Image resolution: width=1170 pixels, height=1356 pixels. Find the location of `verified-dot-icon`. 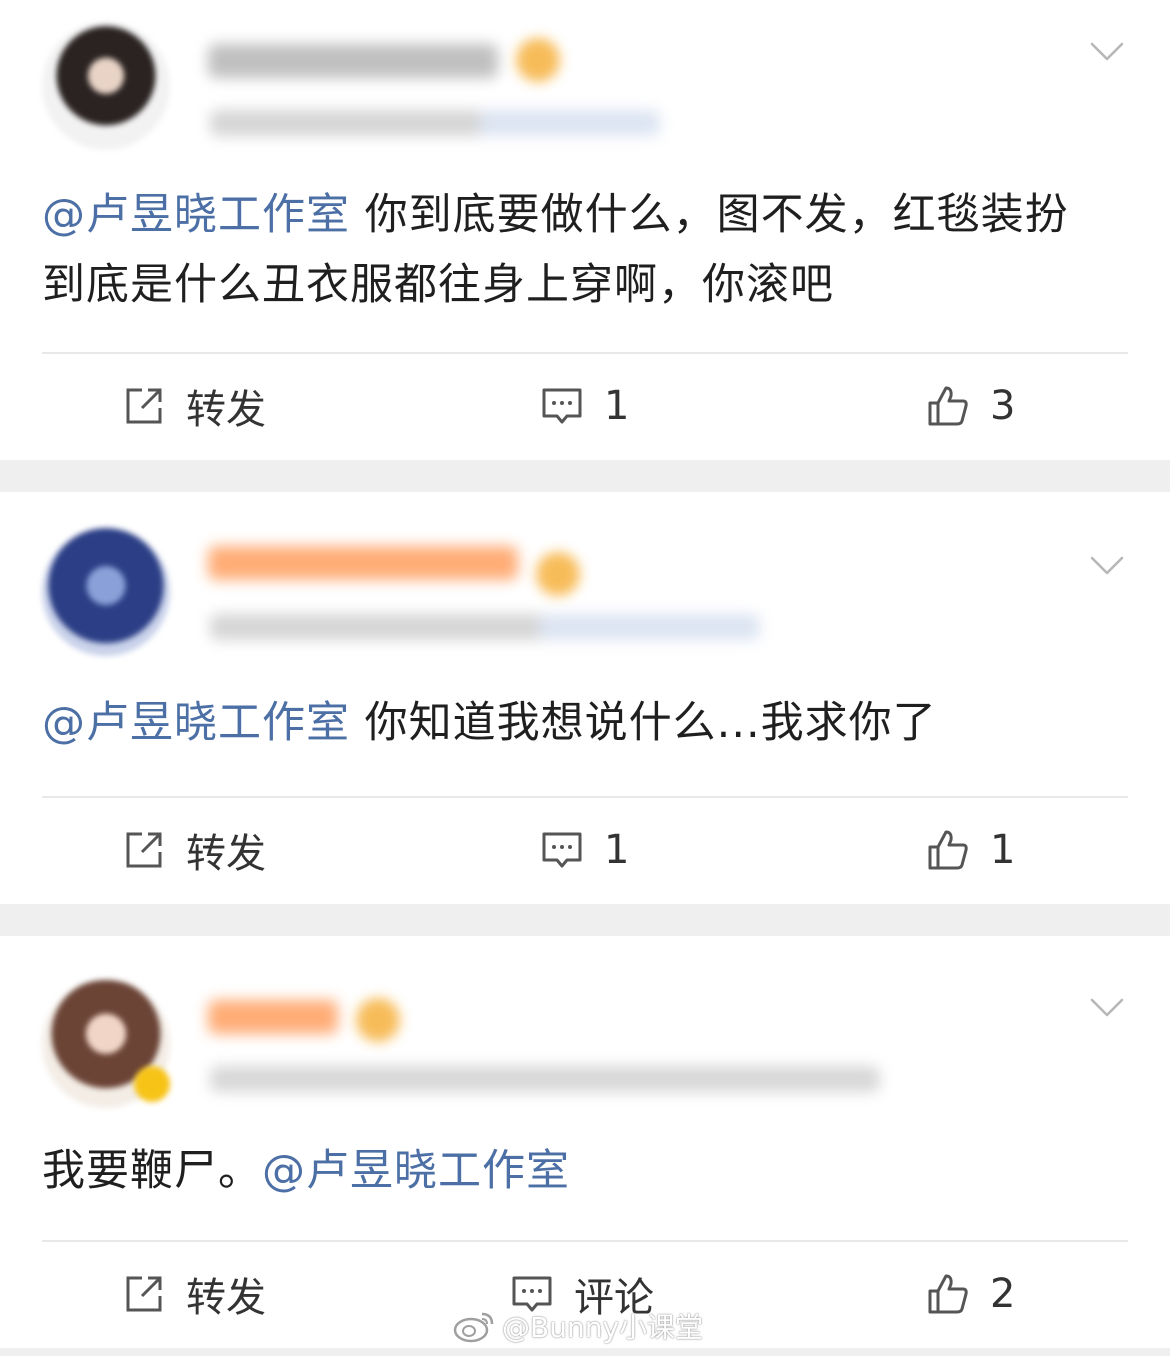

verified-dot-icon is located at coordinates (152, 1084).